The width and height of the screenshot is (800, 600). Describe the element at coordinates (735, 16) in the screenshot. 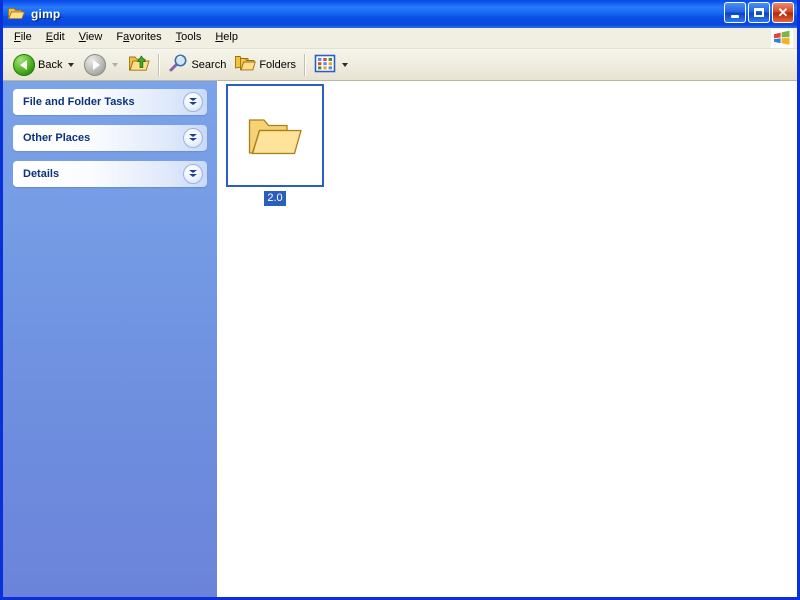

I see `minimize-icon` at that location.